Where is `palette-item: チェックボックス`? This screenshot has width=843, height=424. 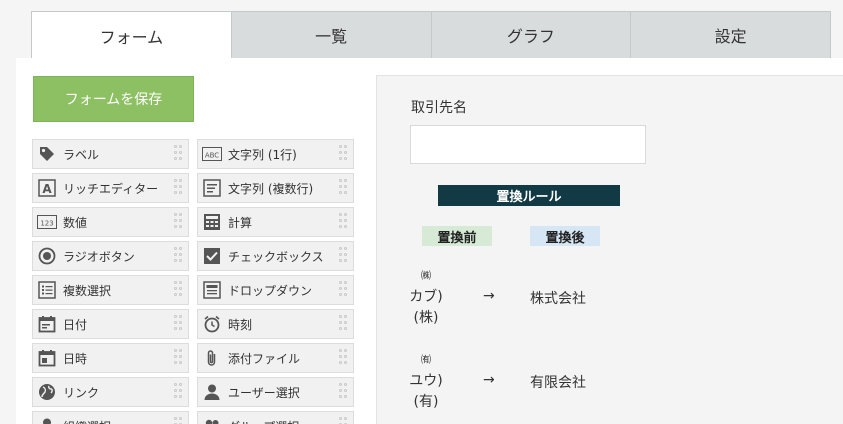
palette-item: チェックボックス is located at coordinates (275, 256).